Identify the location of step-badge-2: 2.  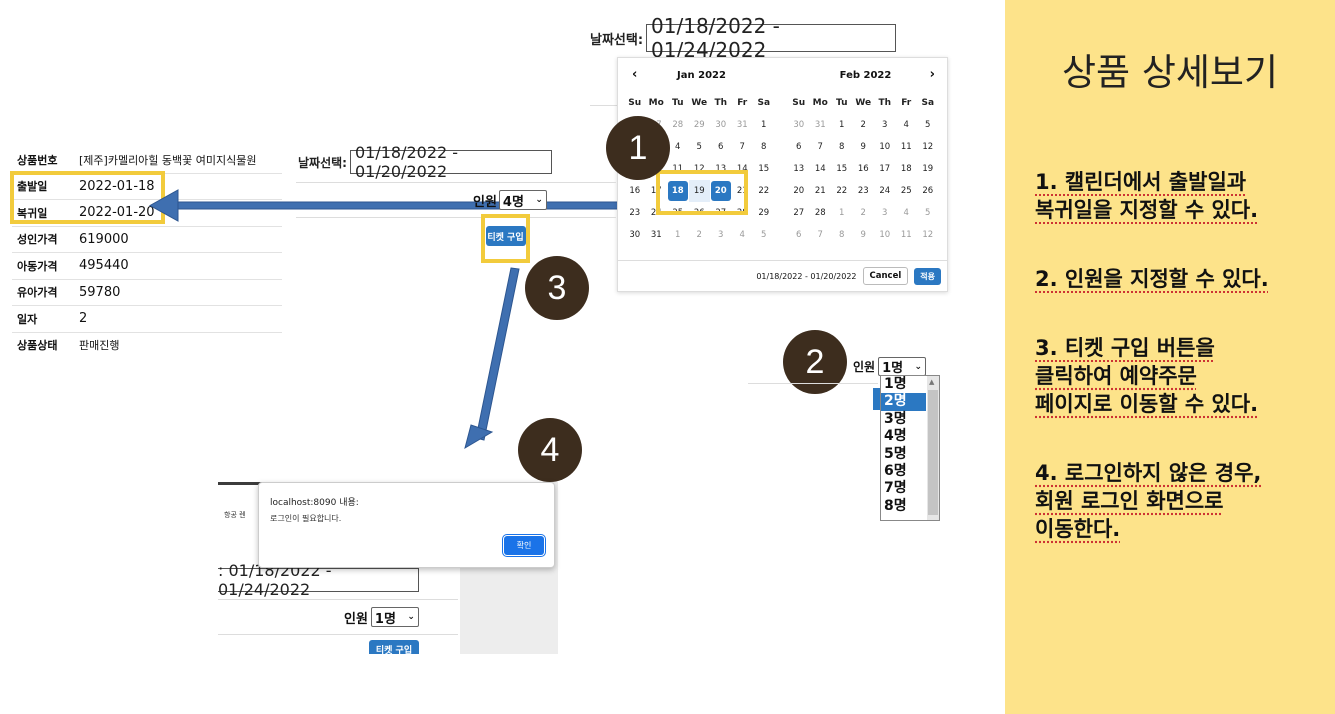
(815, 362).